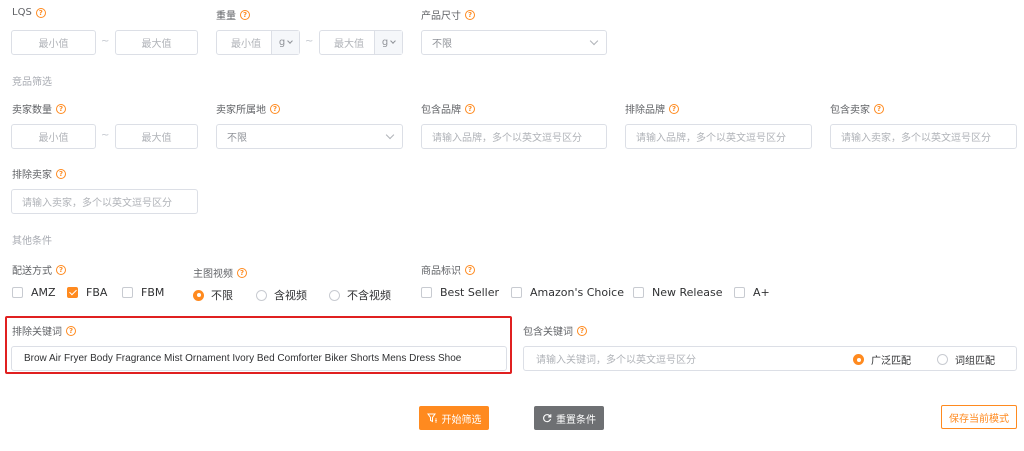  Describe the element at coordinates (547, 418) in the screenshot. I see `refresh-icon` at that location.